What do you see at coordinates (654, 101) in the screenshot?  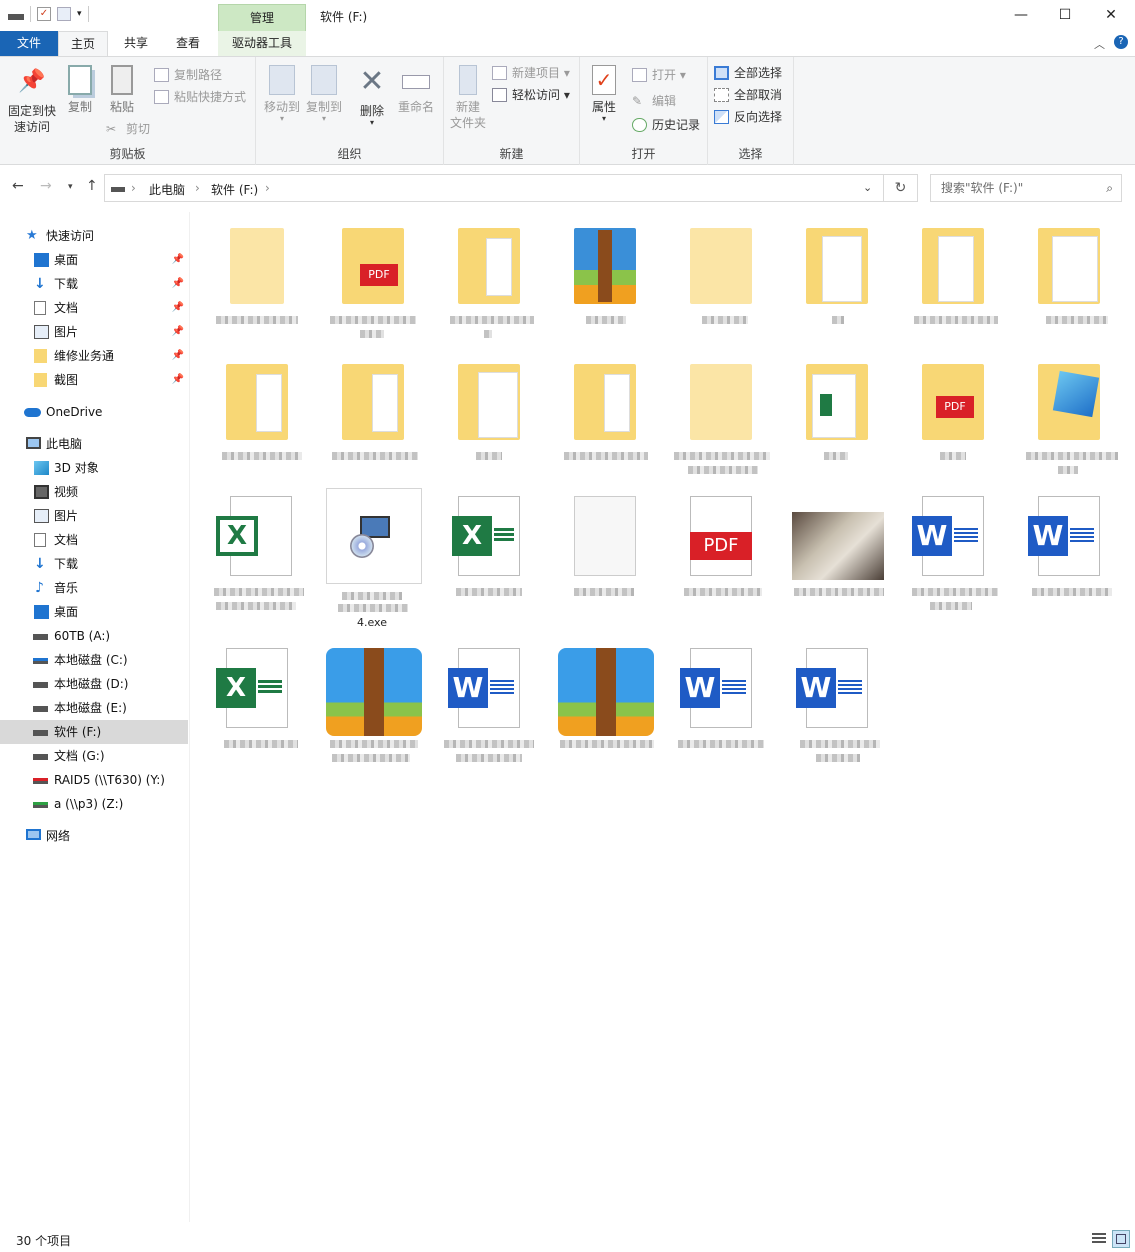 I see `edit-button: ✎ 编辑` at bounding box center [654, 101].